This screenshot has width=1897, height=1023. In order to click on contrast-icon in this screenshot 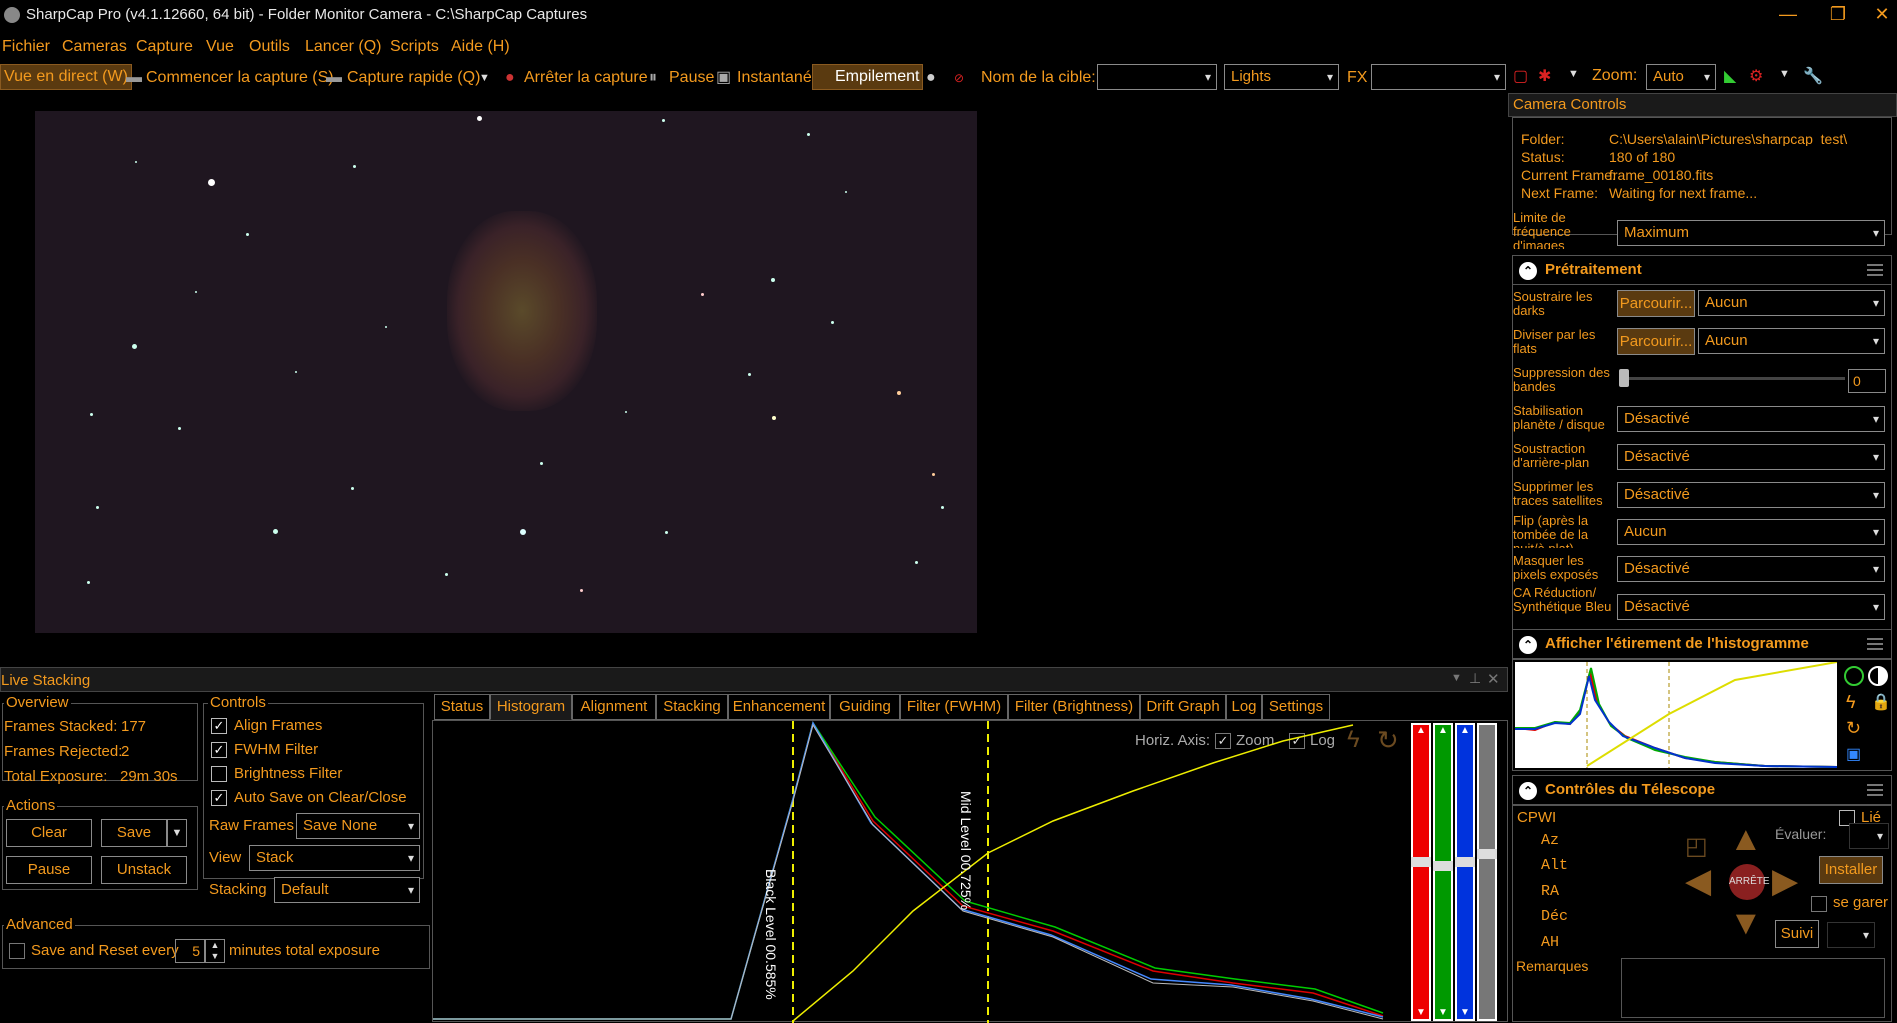, I will do `click(1878, 676)`.